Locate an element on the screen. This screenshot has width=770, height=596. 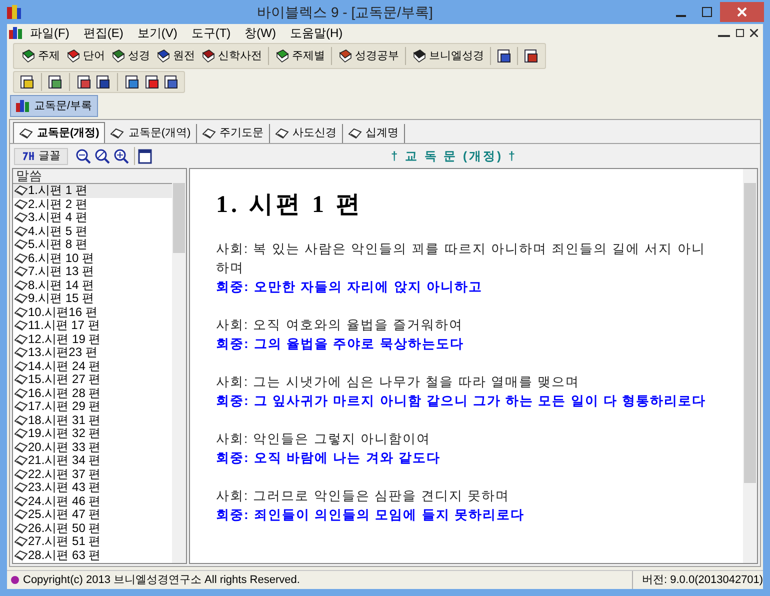
list-item: 21.시편 34 편 is located at coordinates (92, 461).